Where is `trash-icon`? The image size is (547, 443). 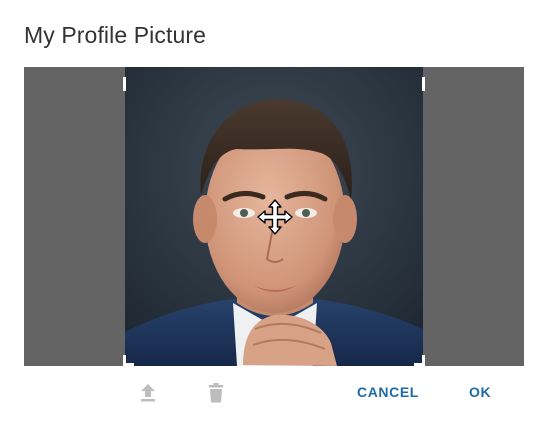 trash-icon is located at coordinates (216, 393).